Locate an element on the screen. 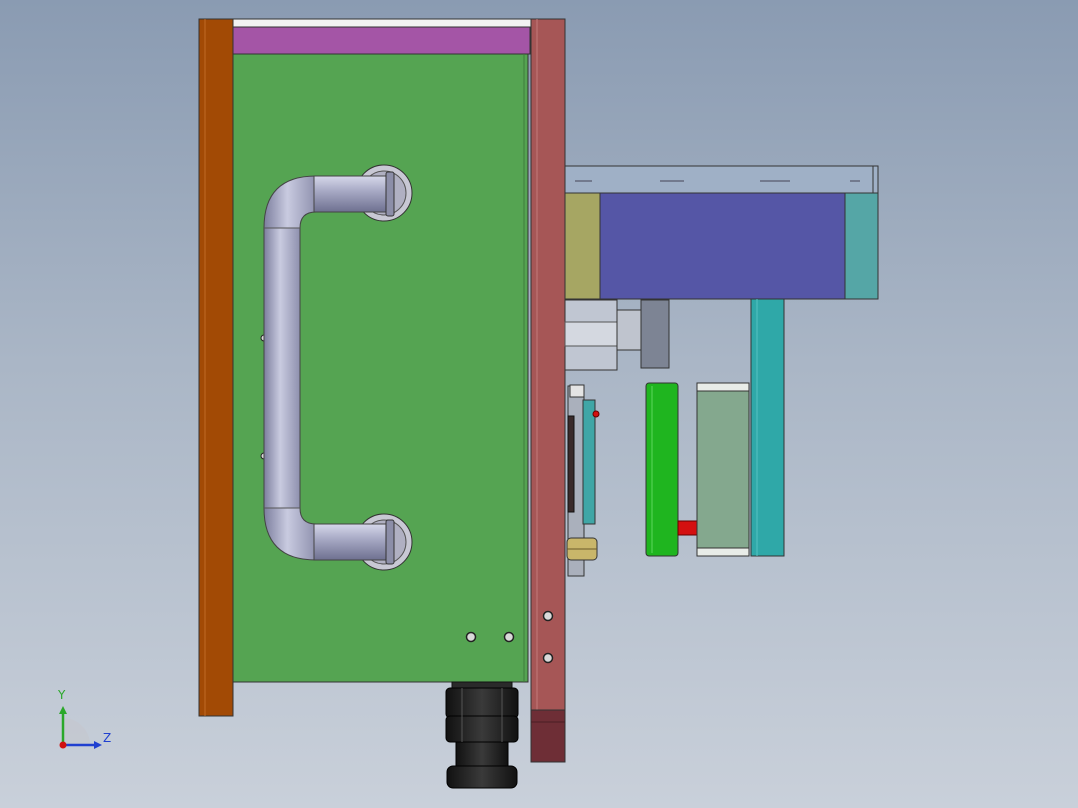  bottom-nut-assembly is located at coordinates (482, 735).